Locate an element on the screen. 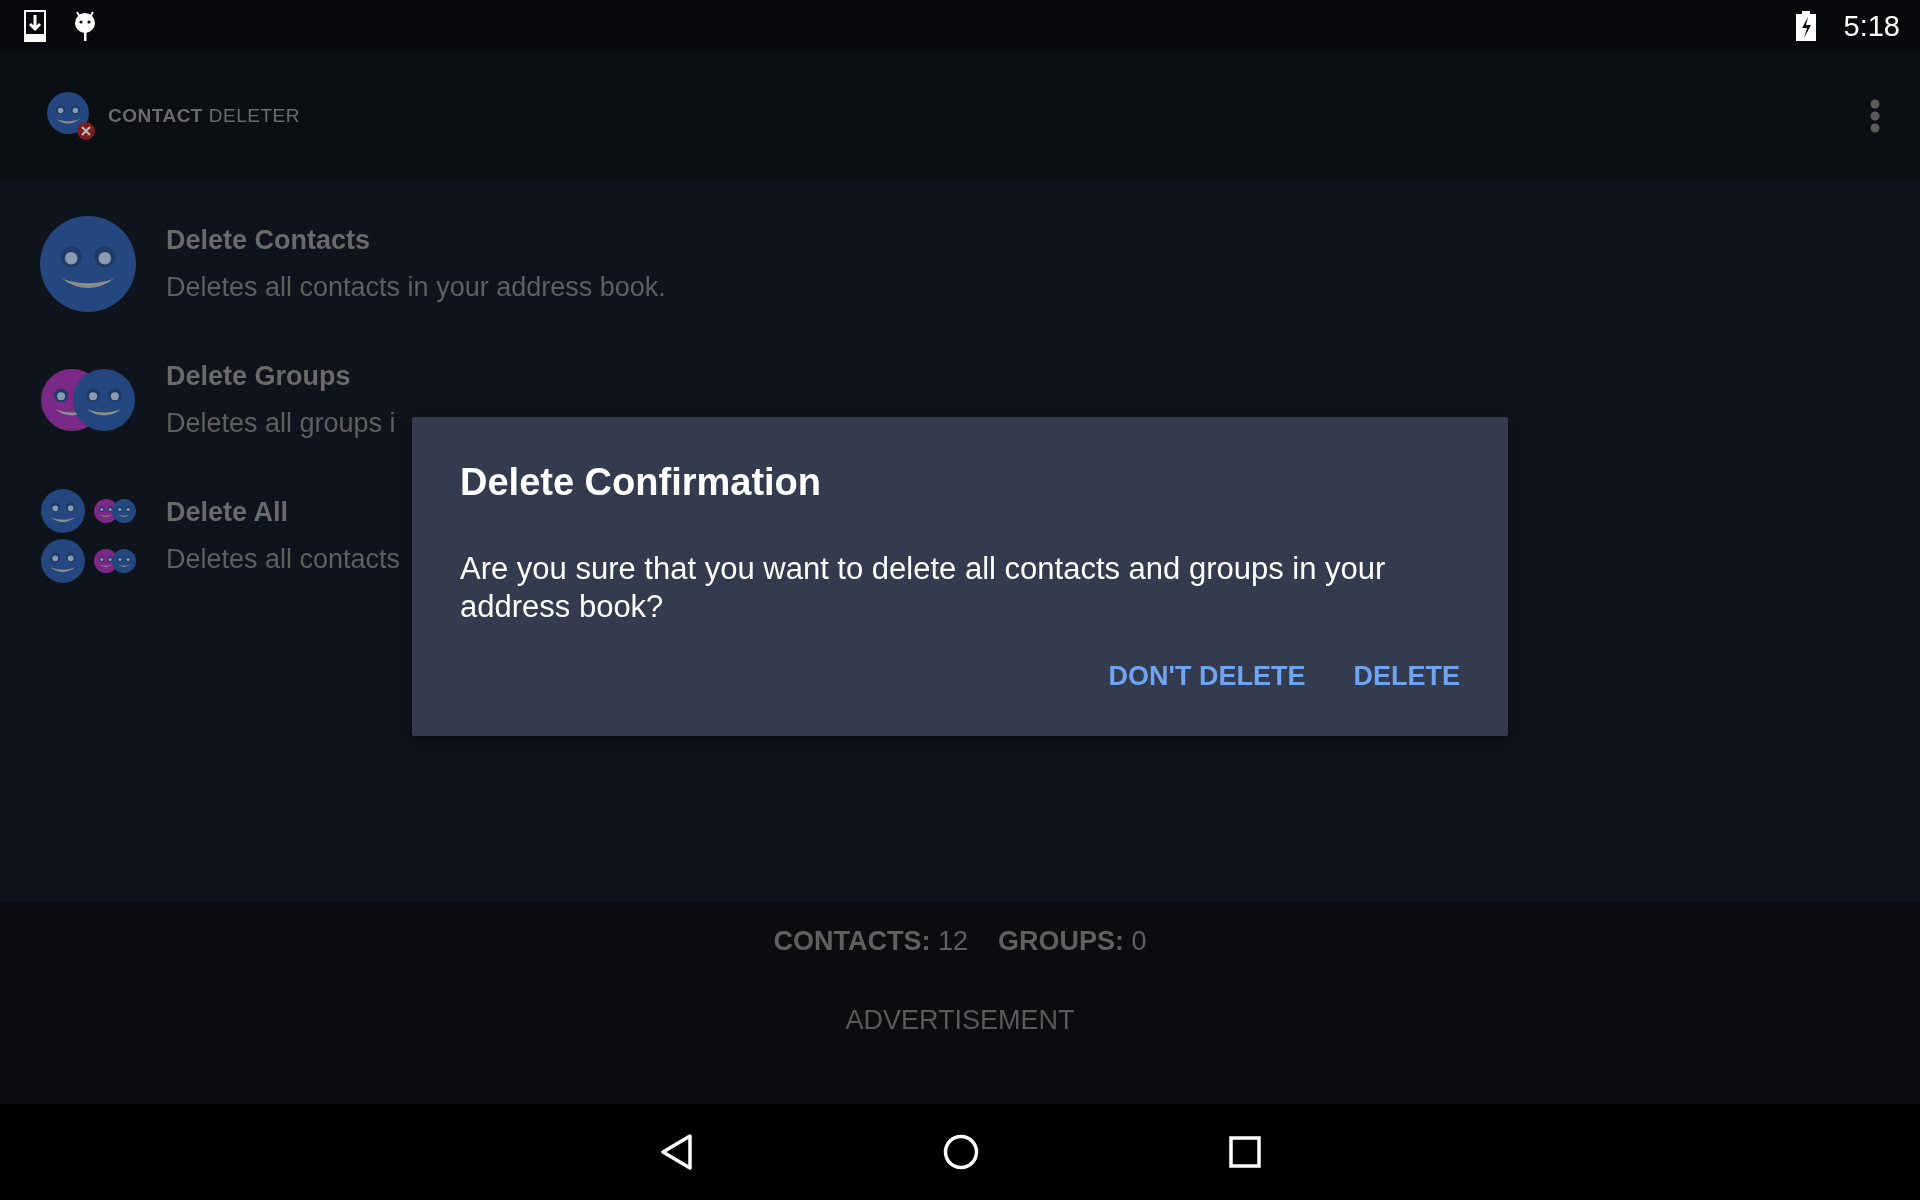  back-icon is located at coordinates (676, 1152).